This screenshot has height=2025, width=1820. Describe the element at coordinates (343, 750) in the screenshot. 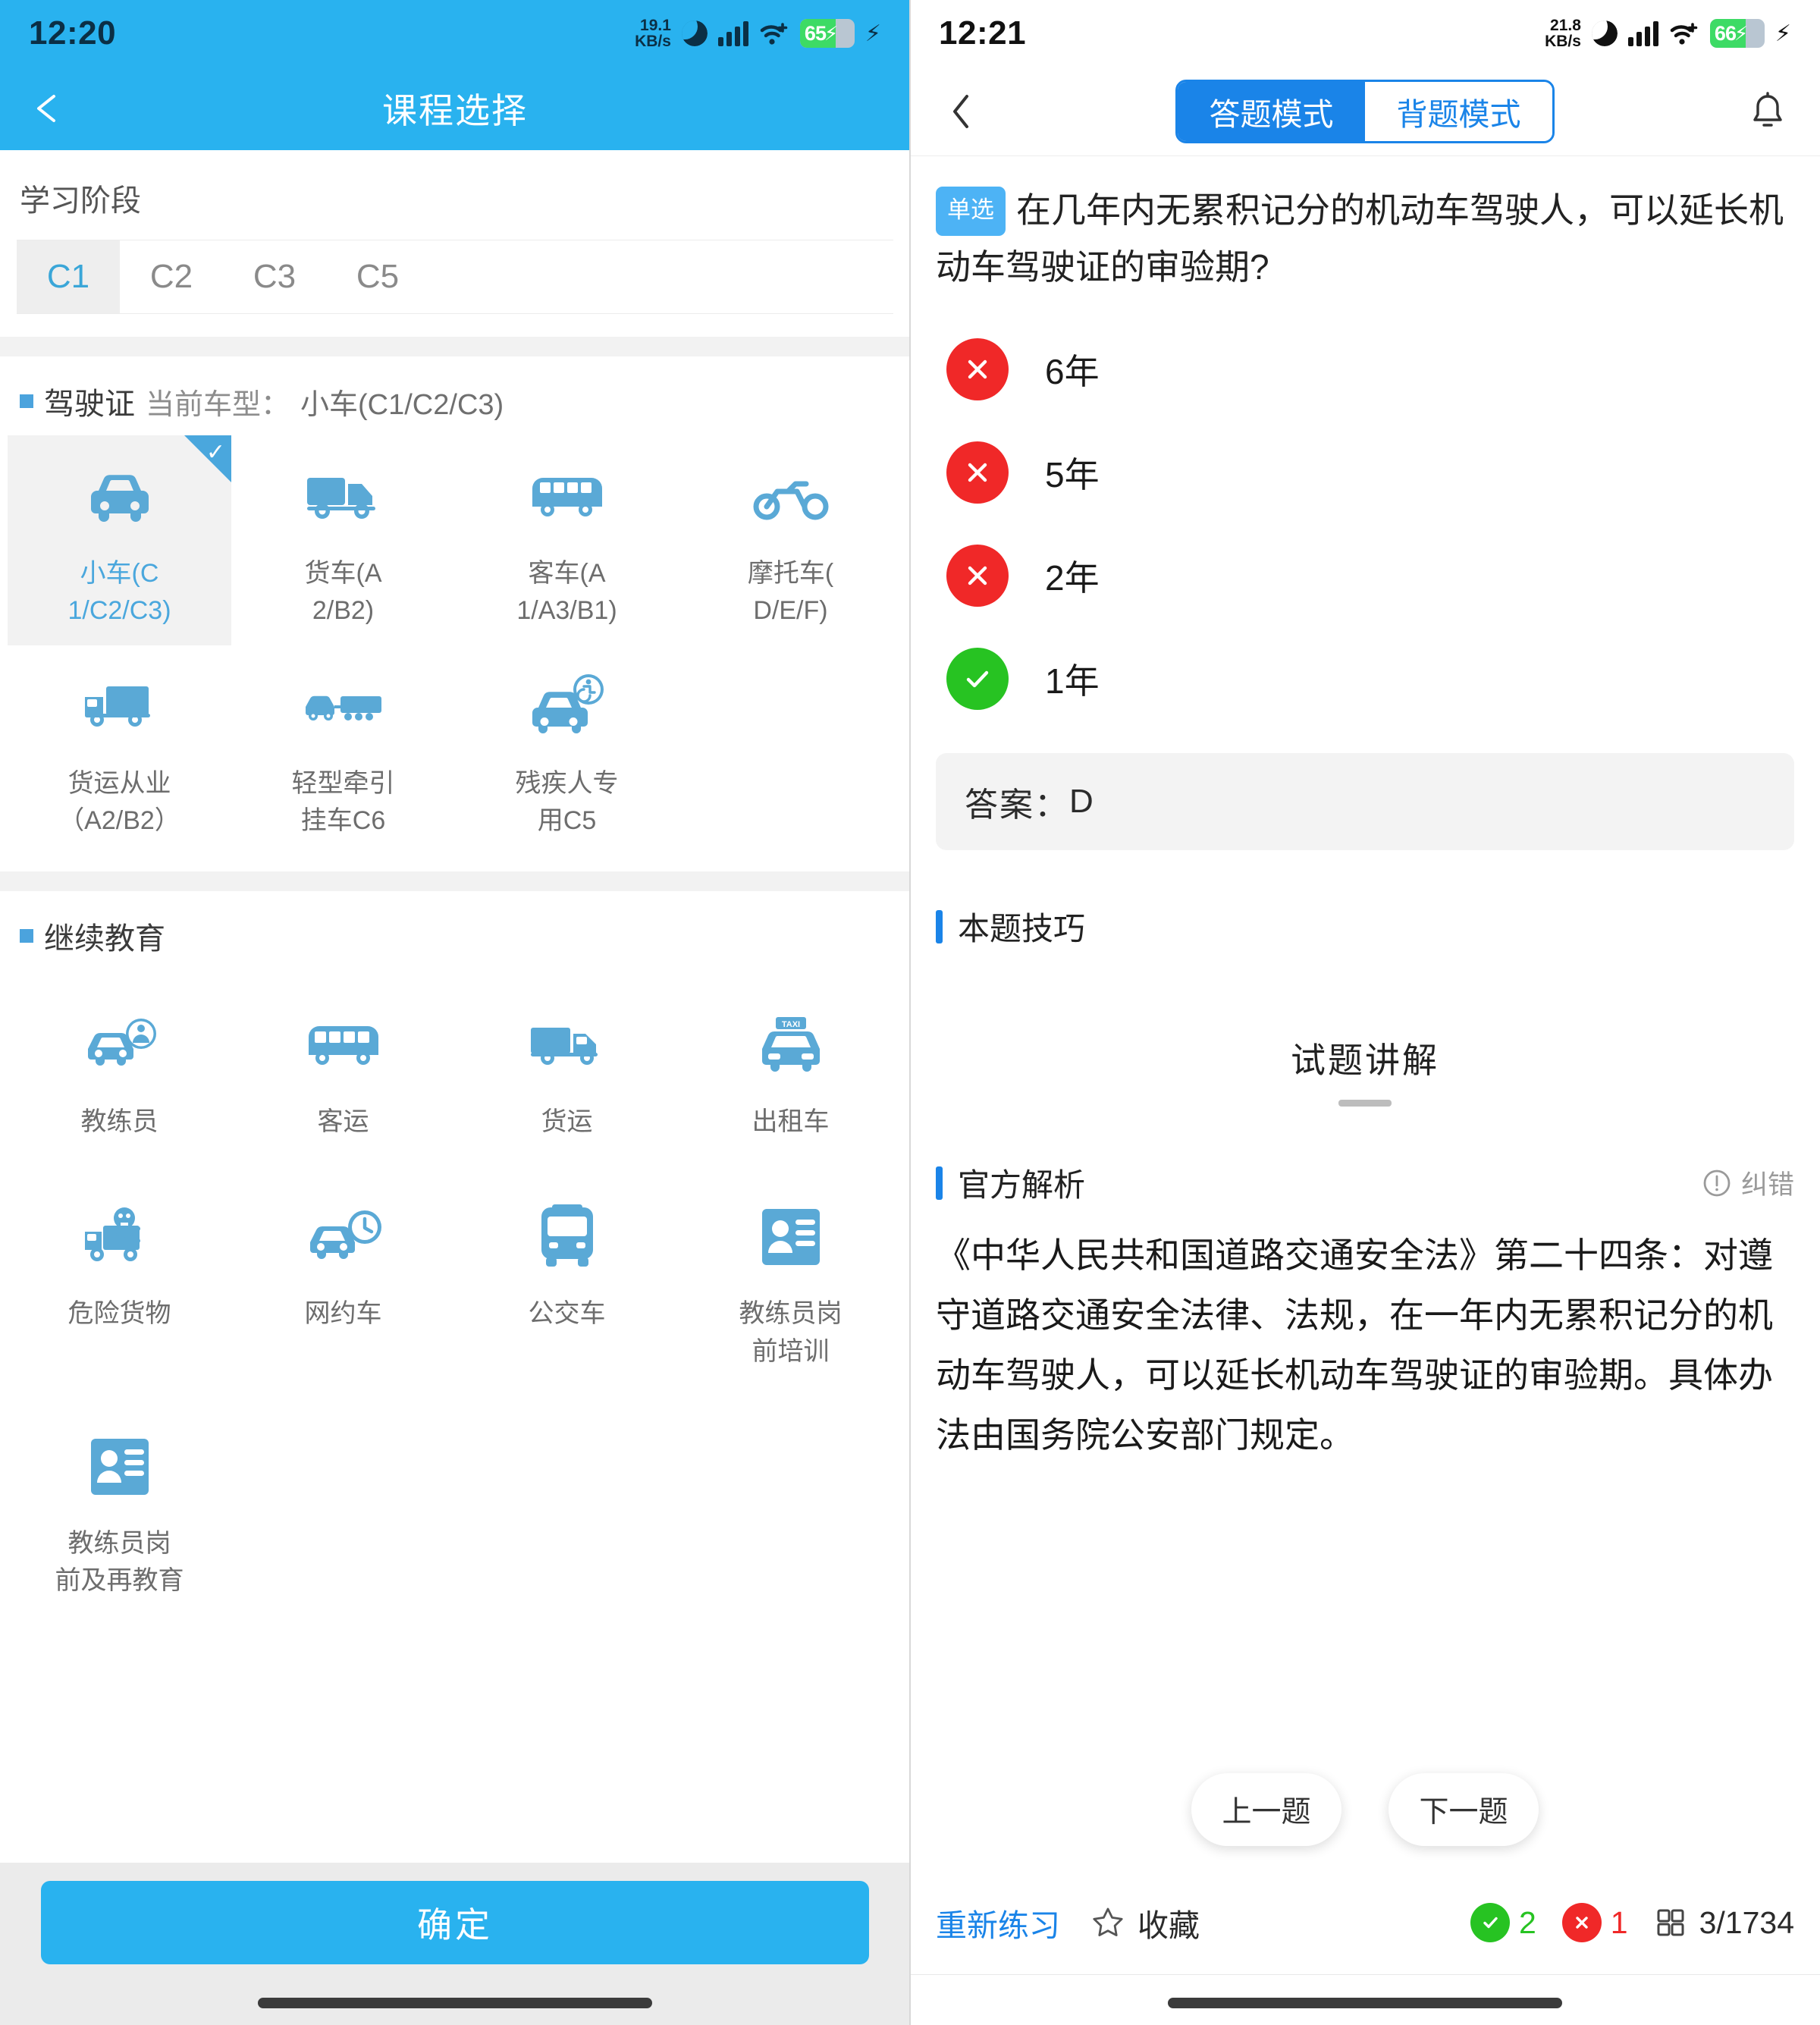

I see `license-item-trailer: 轻型牵引 挂车C6` at that location.